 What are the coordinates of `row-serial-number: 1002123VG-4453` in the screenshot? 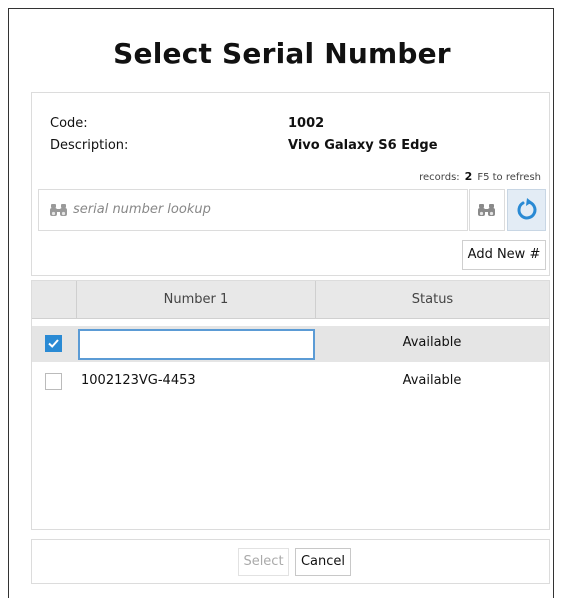 It's located at (138, 380).